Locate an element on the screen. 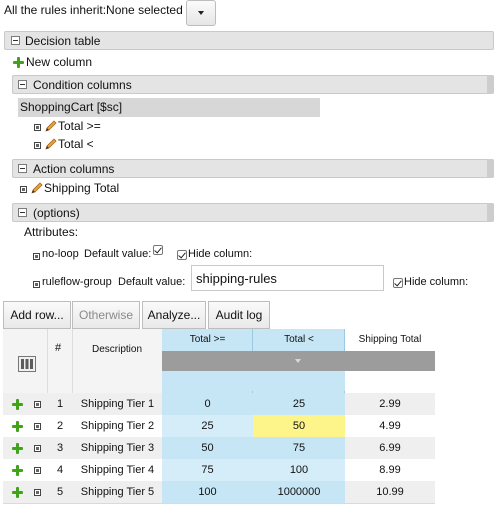 The height and width of the screenshot is (528, 494). ruleflow-group-default-label: Default value: is located at coordinates (152, 282).